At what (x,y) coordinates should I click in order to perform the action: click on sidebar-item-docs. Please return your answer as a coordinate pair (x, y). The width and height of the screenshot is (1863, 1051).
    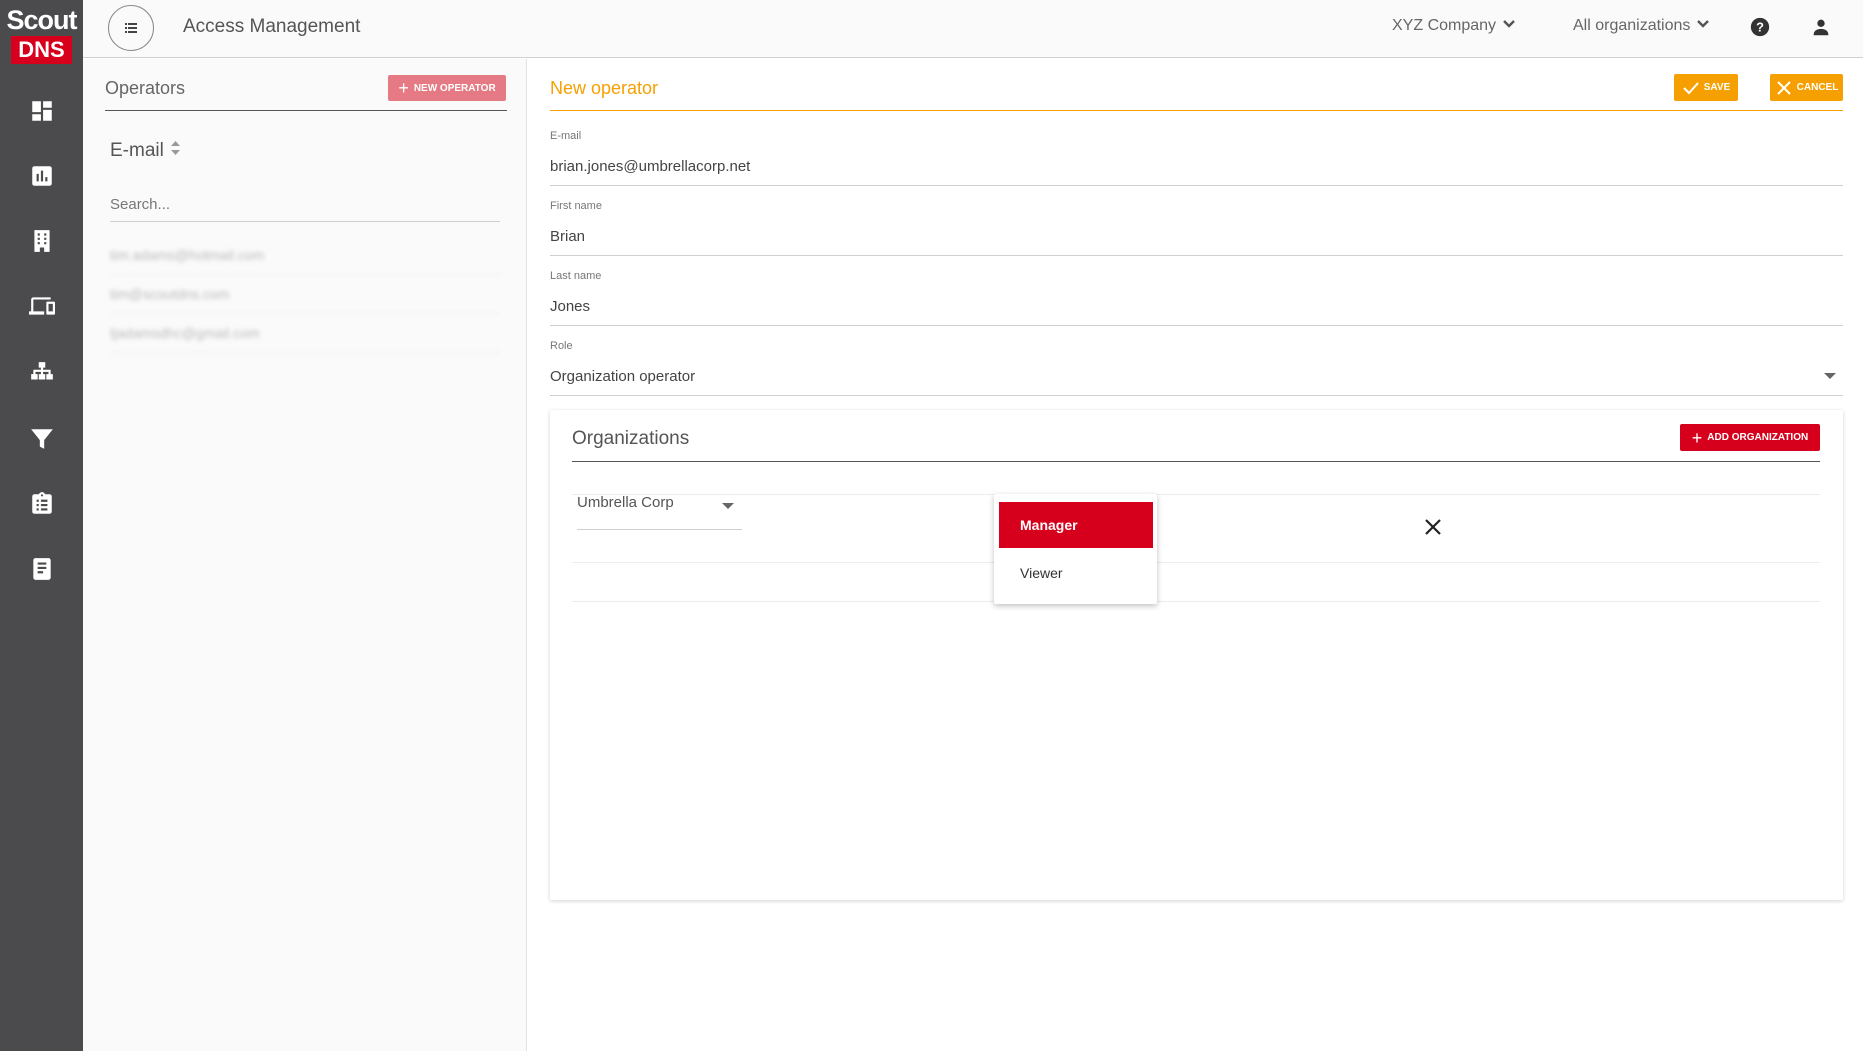
    Looking at the image, I should click on (41, 569).